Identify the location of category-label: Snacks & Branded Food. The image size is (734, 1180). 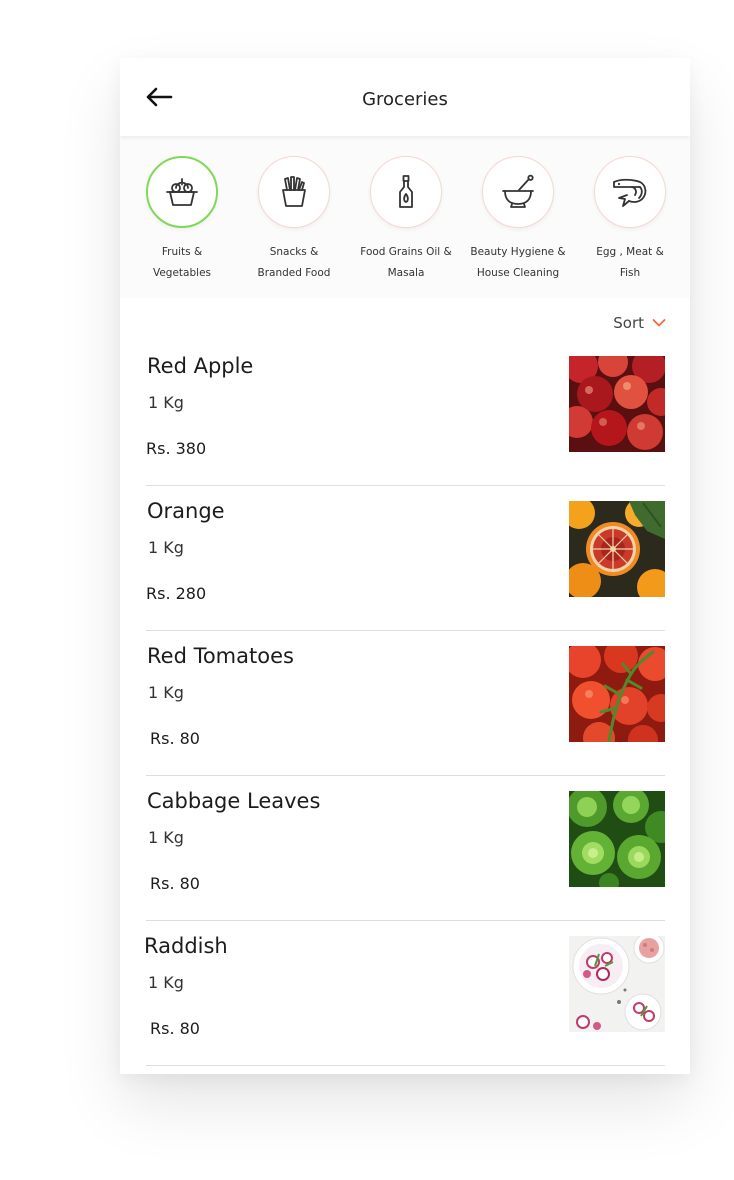
(294, 262).